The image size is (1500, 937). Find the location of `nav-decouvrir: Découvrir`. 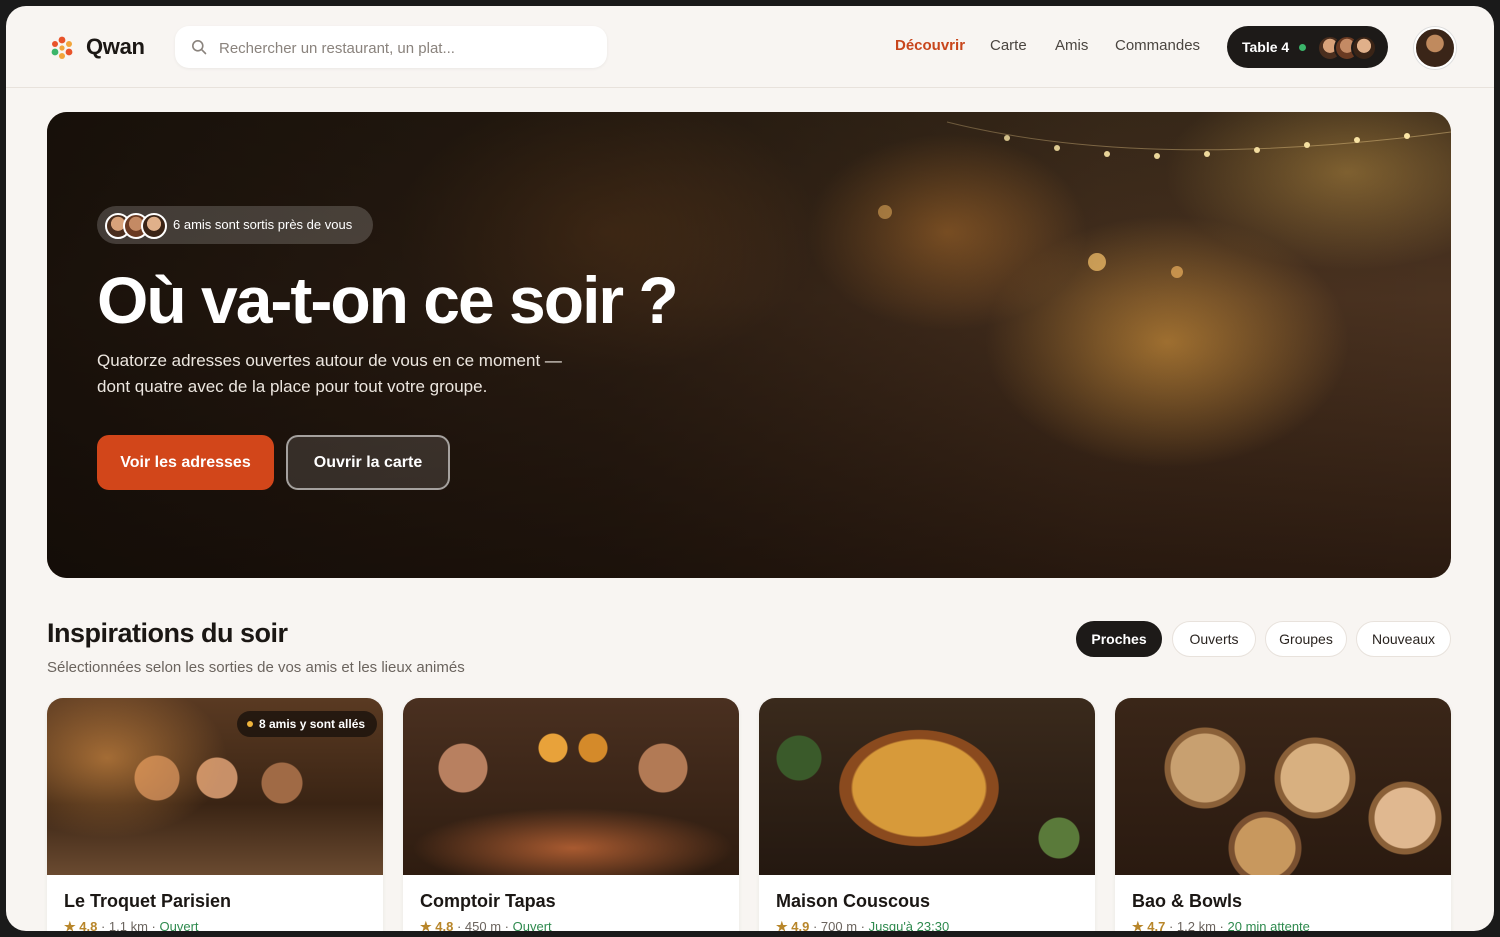

nav-decouvrir: Découvrir is located at coordinates (930, 45).